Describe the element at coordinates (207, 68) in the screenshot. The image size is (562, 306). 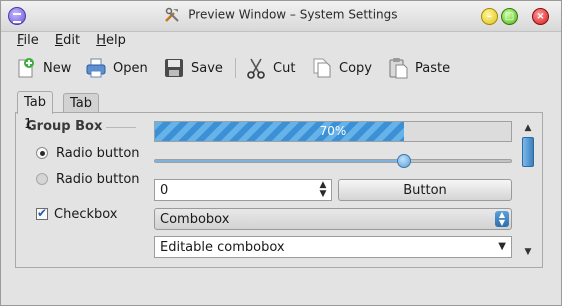
I see `save-label: Save` at that location.